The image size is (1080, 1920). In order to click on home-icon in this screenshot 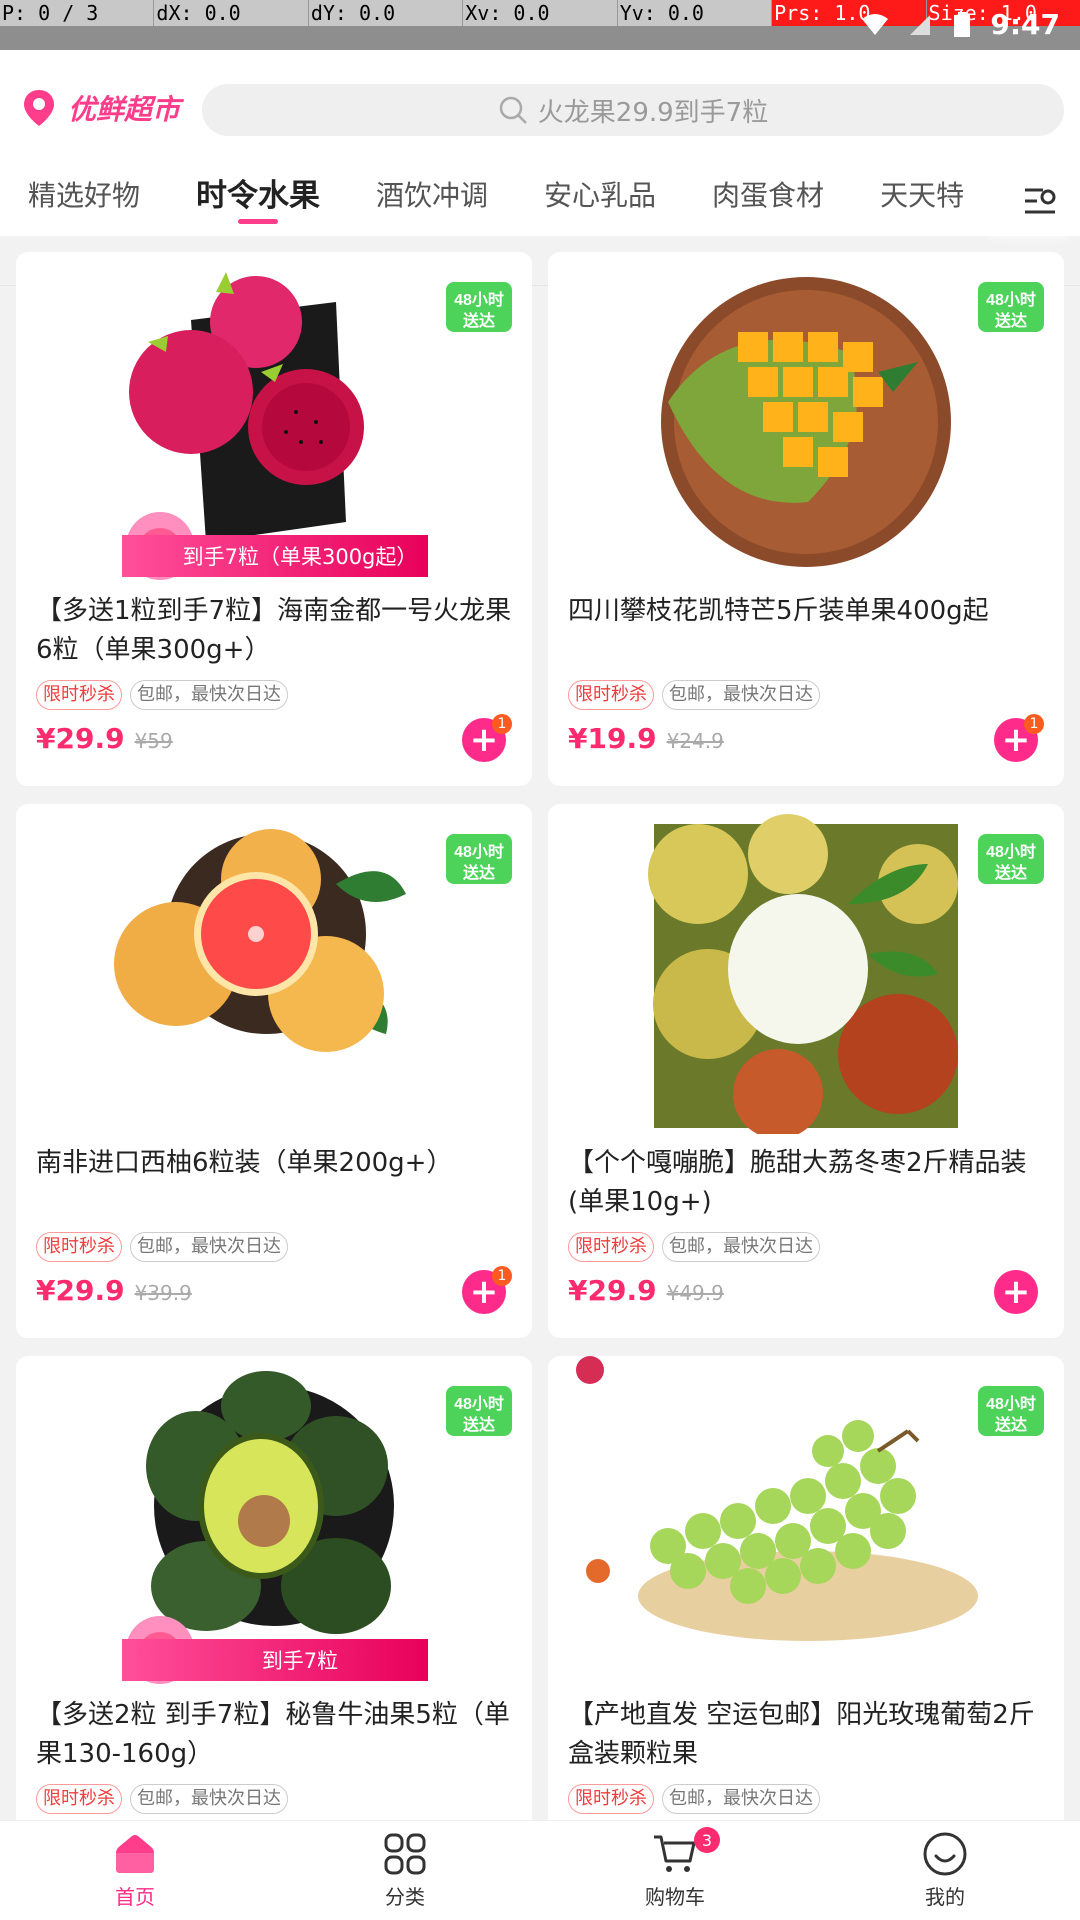, I will do `click(135, 1854)`.